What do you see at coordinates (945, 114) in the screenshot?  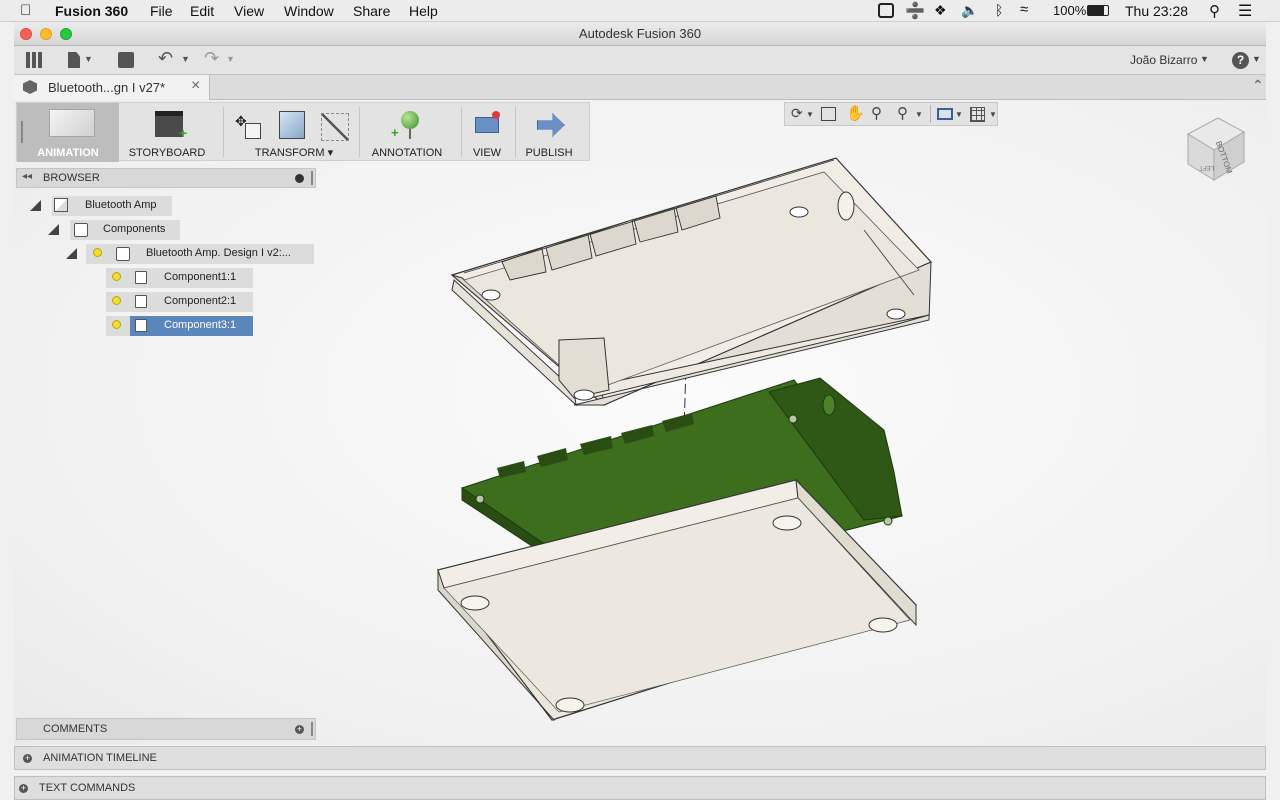 I see `display-settings-icon` at bounding box center [945, 114].